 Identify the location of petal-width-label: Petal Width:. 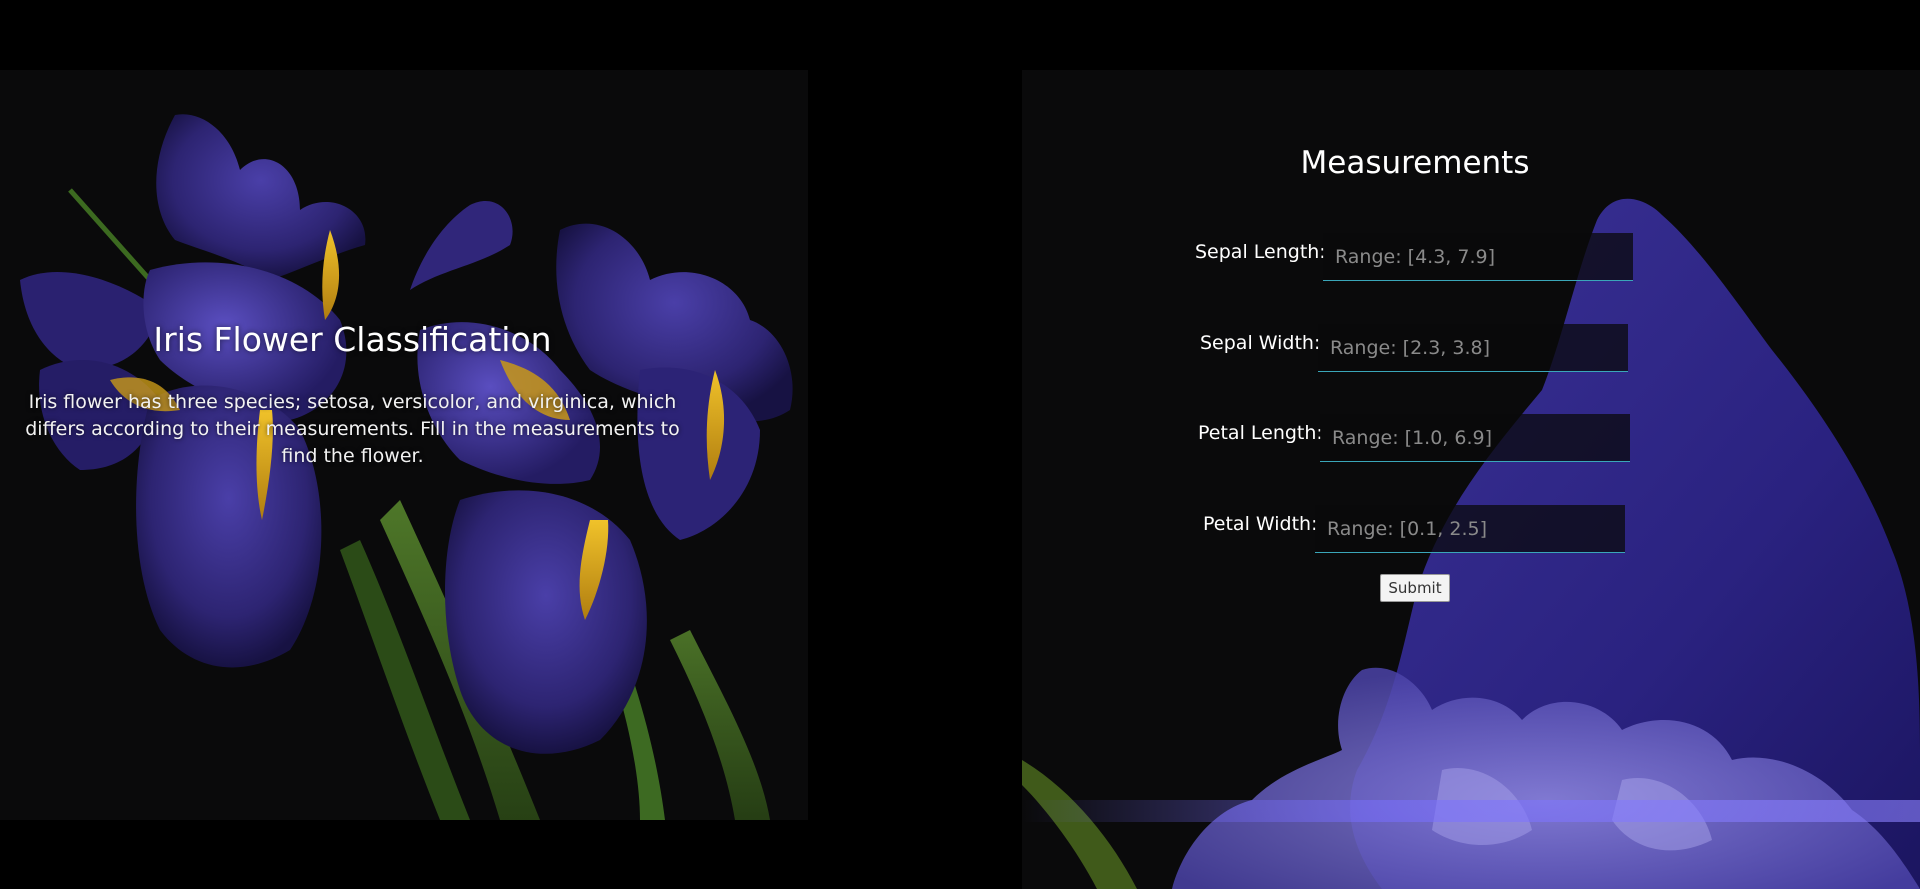
(1260, 524).